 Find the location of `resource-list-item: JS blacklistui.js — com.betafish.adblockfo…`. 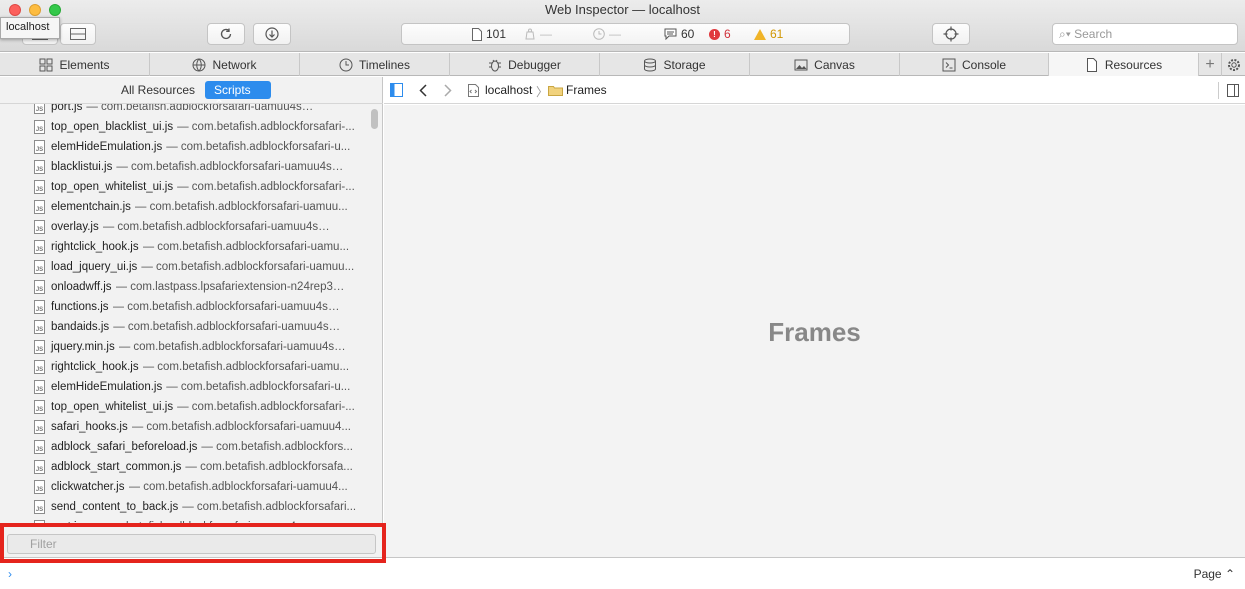

resource-list-item: JS blacklistui.js — com.betafish.adblockfo… is located at coordinates (184, 167).